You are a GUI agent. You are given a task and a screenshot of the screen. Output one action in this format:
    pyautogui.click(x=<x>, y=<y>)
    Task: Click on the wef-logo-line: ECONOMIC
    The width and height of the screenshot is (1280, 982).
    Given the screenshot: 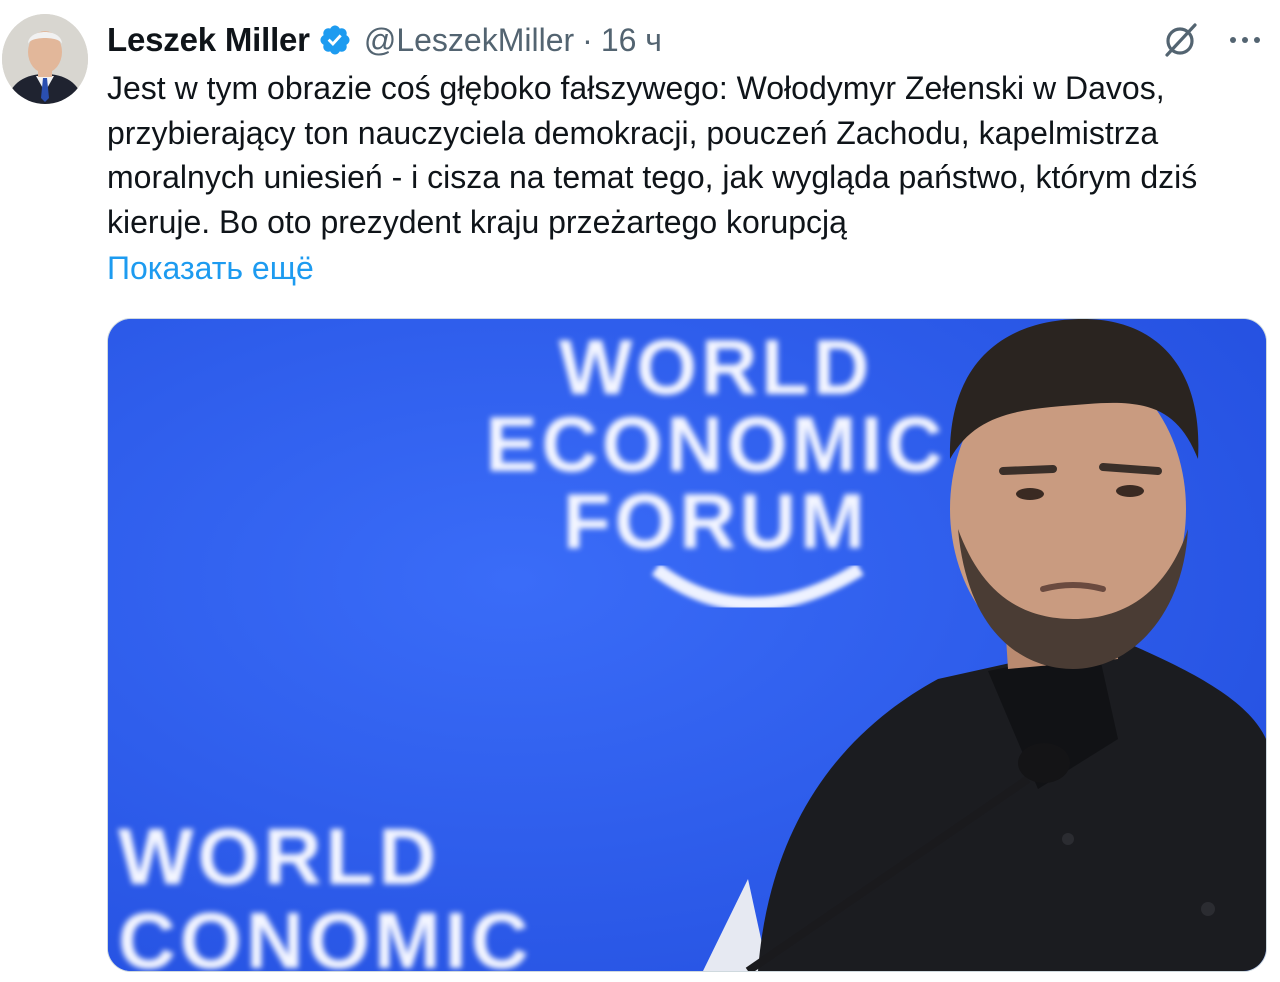 What is the action you would take?
    pyautogui.click(x=716, y=444)
    